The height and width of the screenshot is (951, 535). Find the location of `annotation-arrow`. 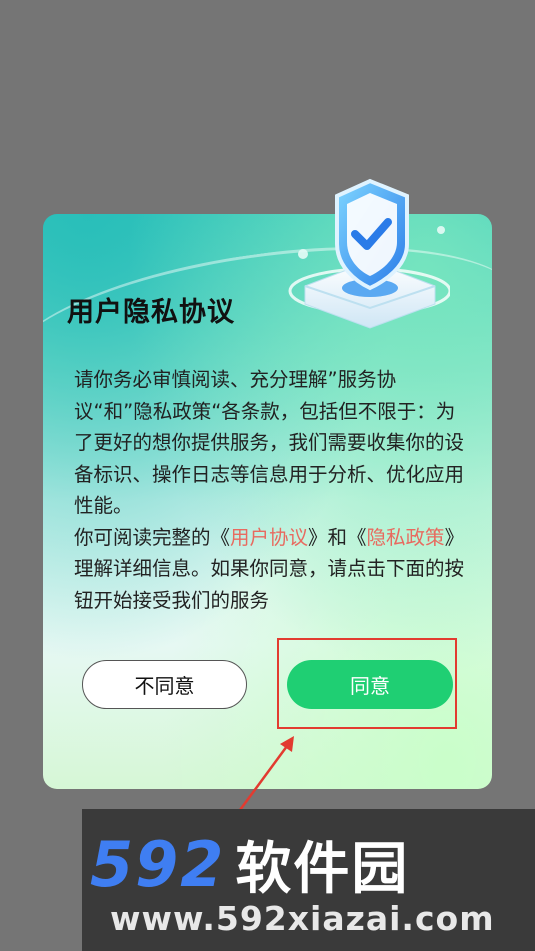

annotation-arrow is located at coordinates (266, 773).